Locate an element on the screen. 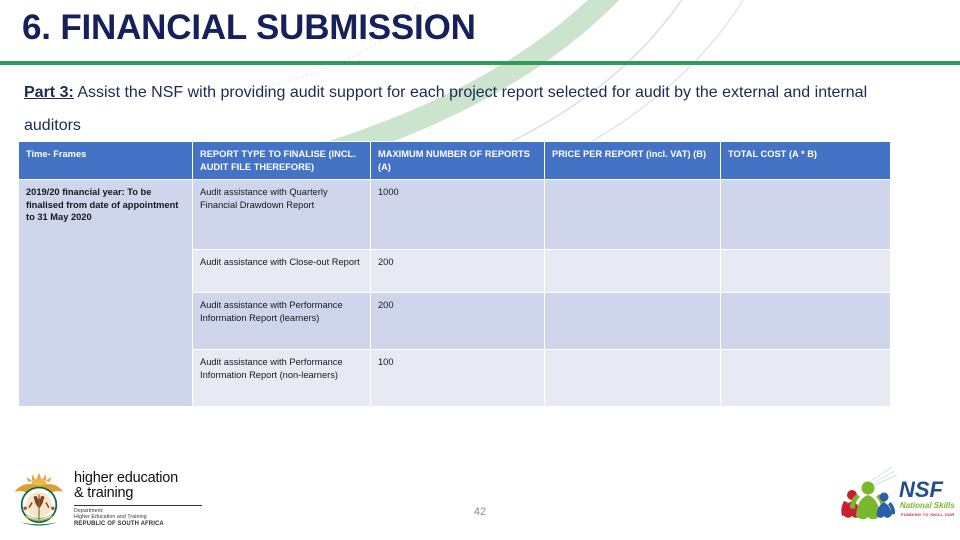 The height and width of the screenshot is (540, 960). nsf-acronym: NSF is located at coordinates (921, 489).